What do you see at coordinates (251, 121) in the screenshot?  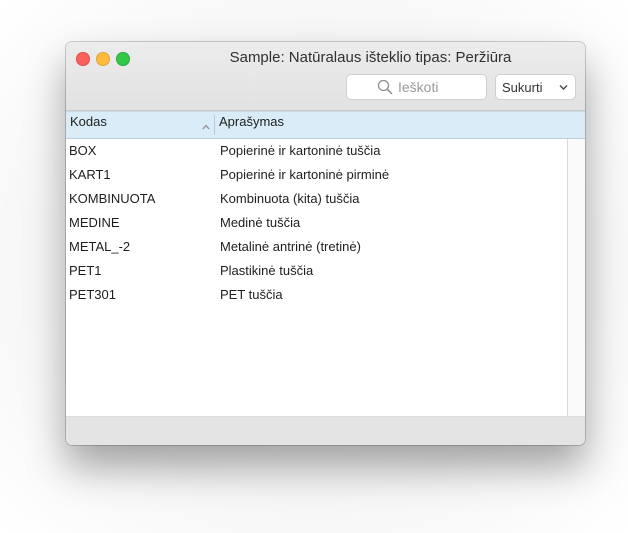 I see `column-header-description: Aprašymas` at bounding box center [251, 121].